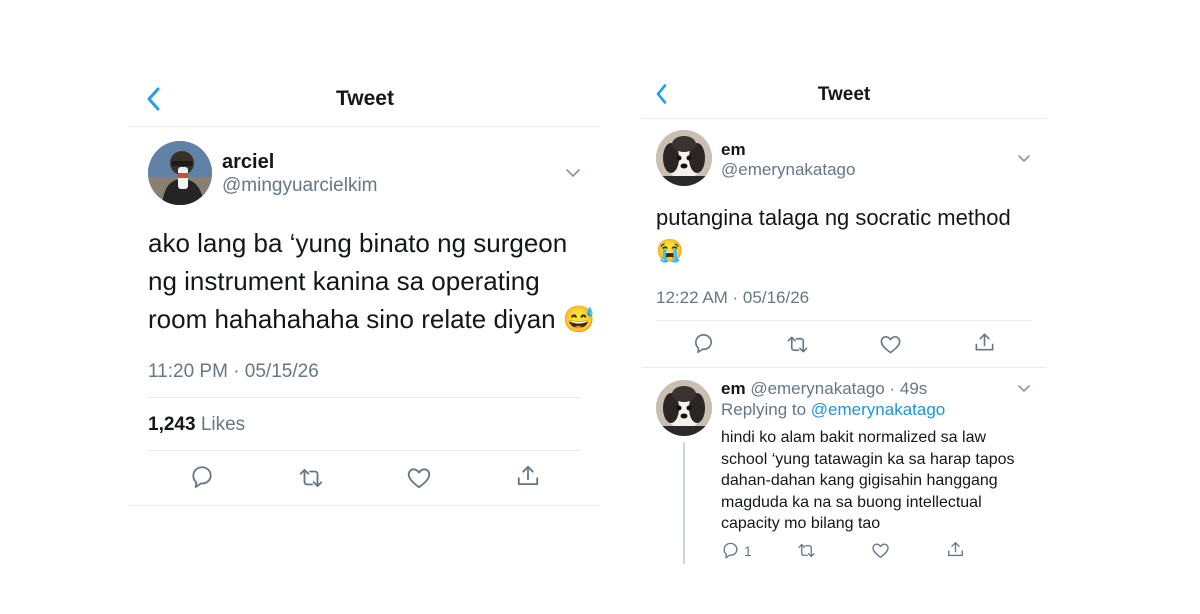  Describe the element at coordinates (352, 319) in the screenshot. I see `tweet-text-line: room hahahahaha sino relate diyan` at that location.